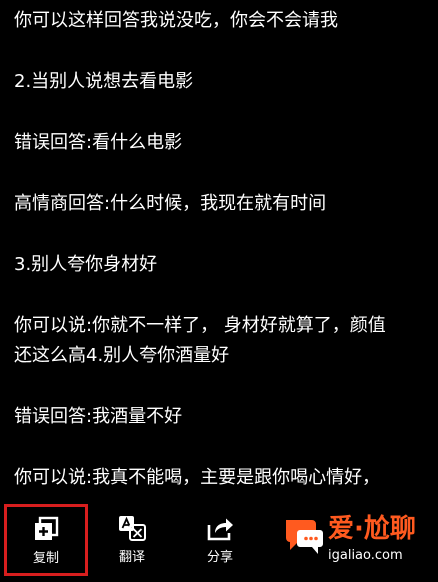 The width and height of the screenshot is (438, 582). I want to click on share-button: 分享, so click(220, 542).